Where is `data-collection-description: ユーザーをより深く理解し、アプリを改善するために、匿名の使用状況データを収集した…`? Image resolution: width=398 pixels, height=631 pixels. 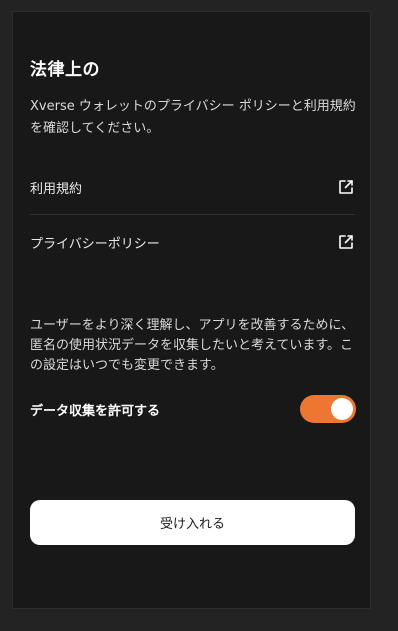
data-collection-description: ユーザーをより深く理解し、アプリを改善するために、匿名の使用状況データを収集した… is located at coordinates (192, 345).